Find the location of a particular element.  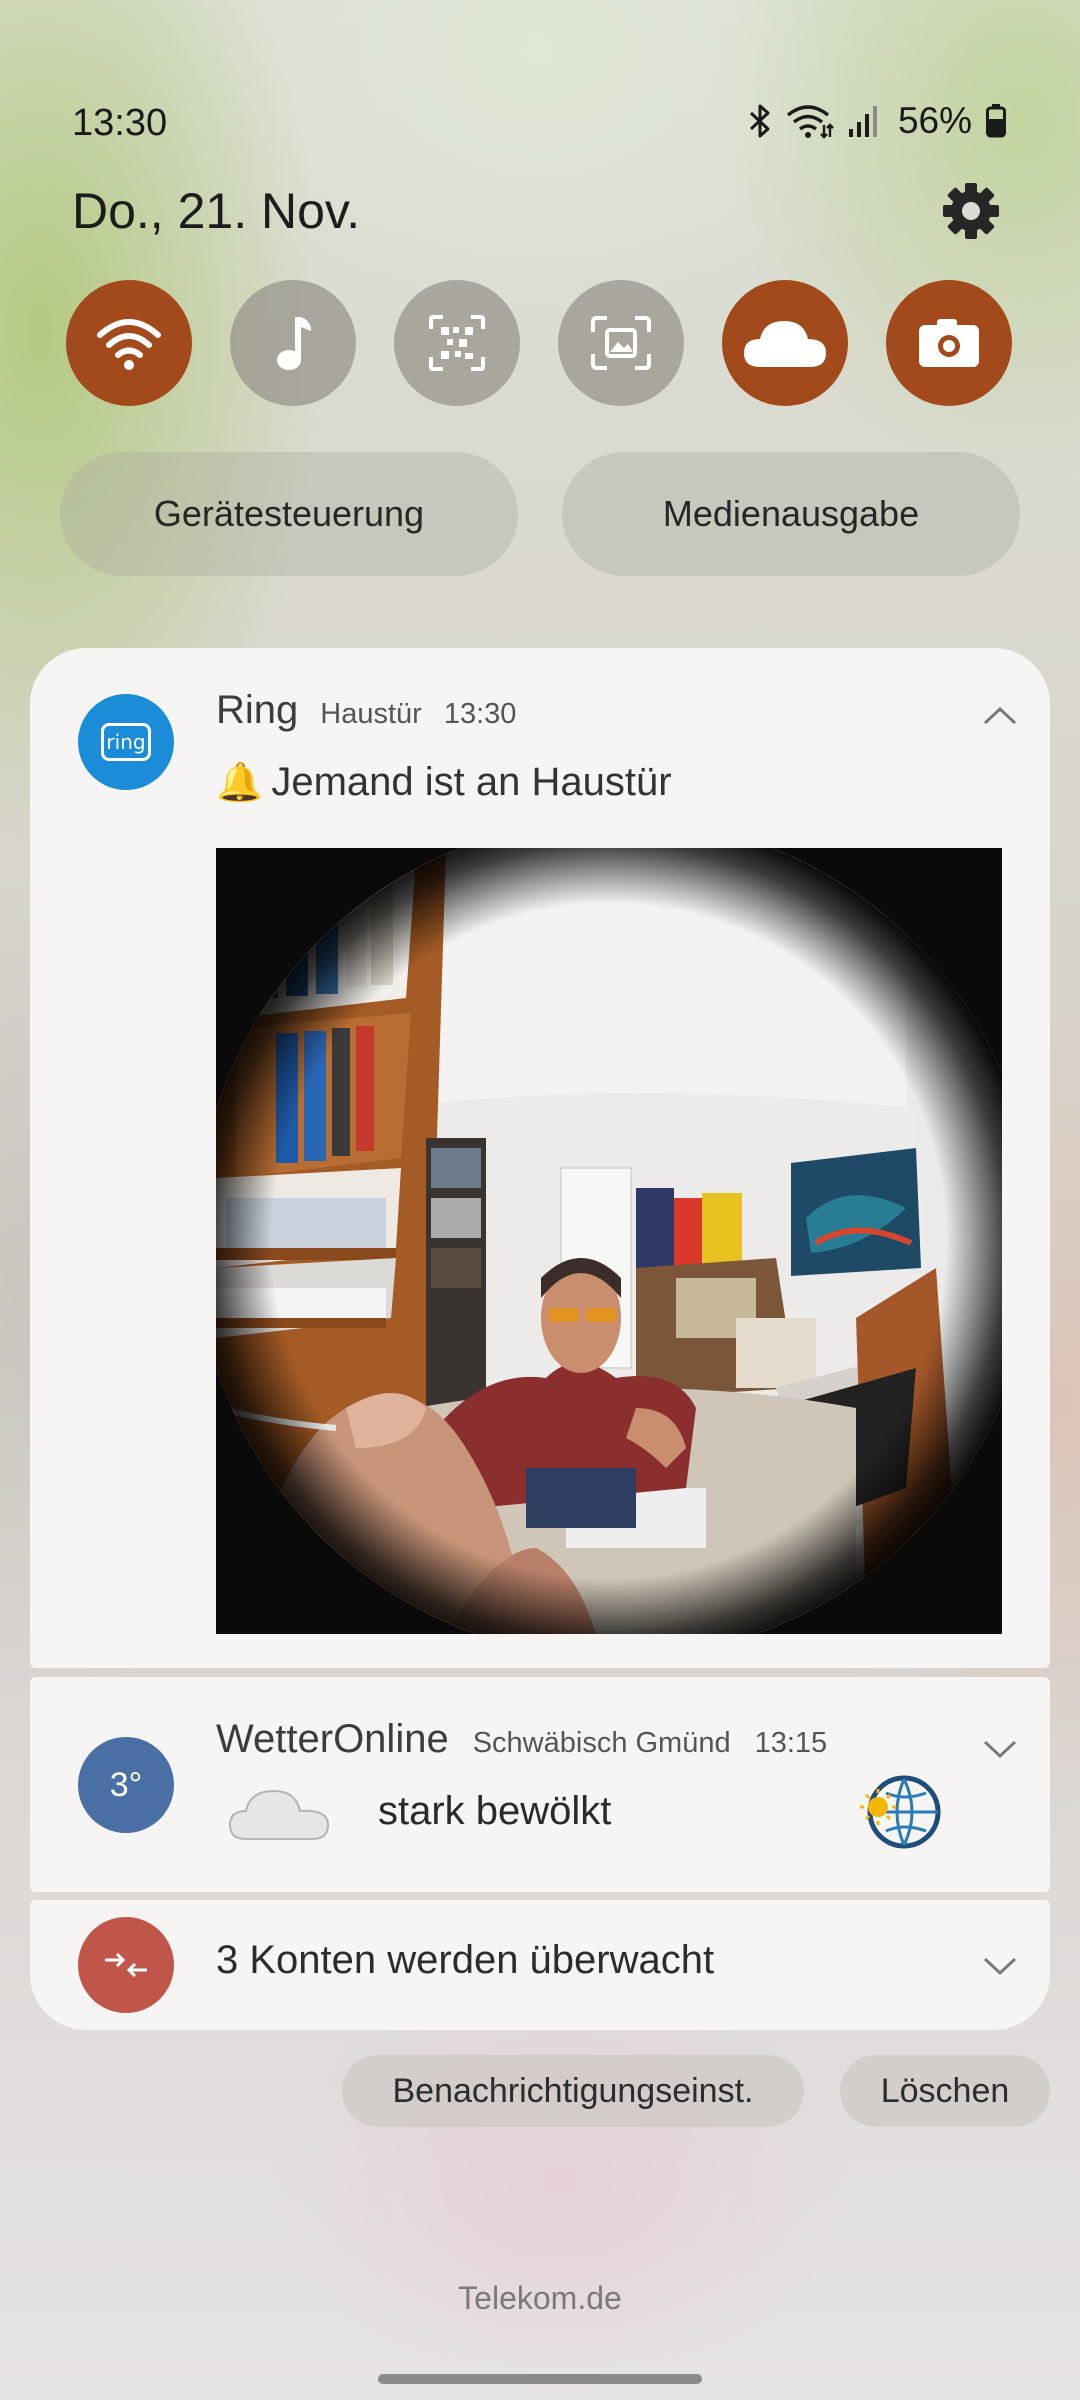

cloud-icon is located at coordinates (785, 344).